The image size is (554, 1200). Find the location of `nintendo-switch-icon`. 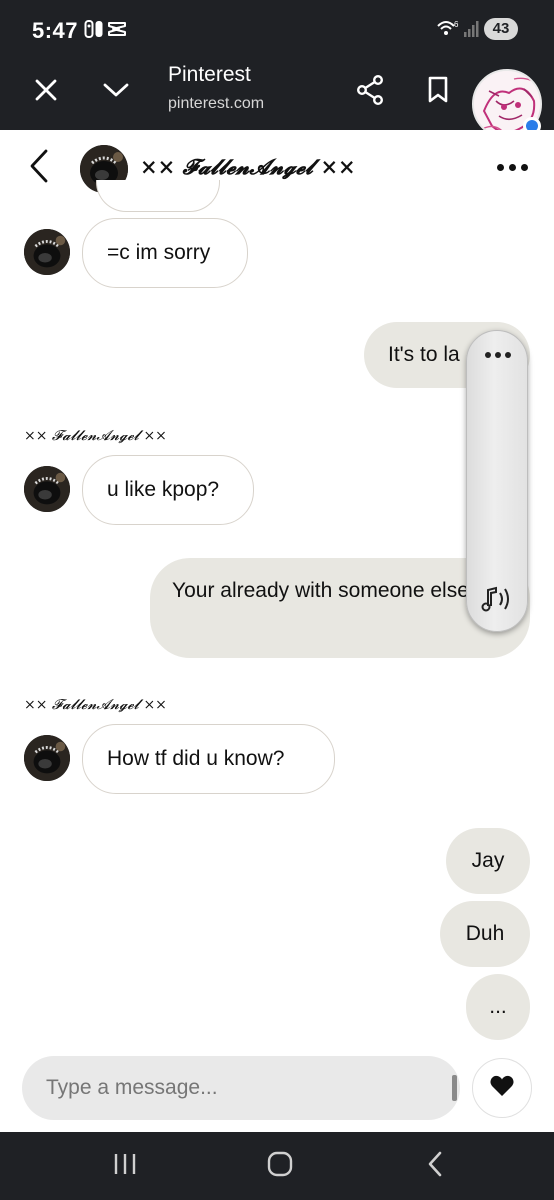

nintendo-switch-icon is located at coordinates (94, 31).